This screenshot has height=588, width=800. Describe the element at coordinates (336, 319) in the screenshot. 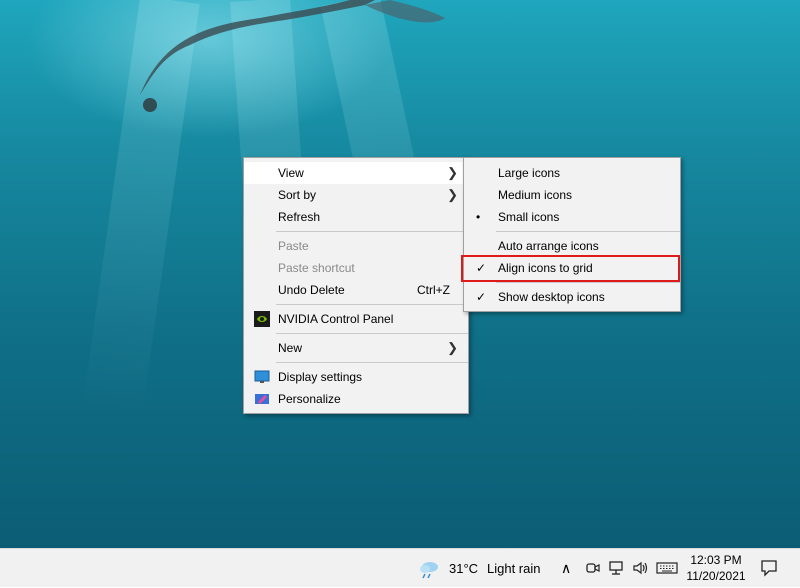

I see `menu-item-label: NVIDIA Control Panel` at that location.